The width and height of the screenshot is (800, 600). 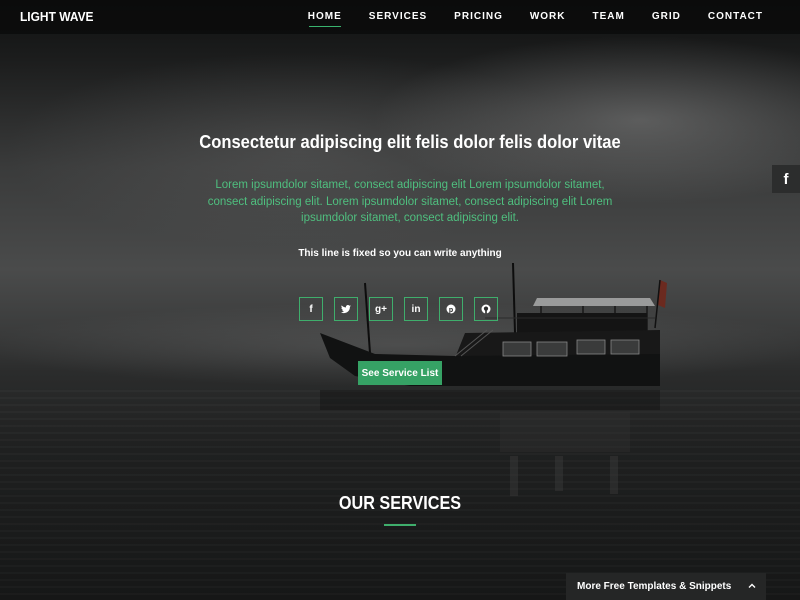 What do you see at coordinates (400, 373) in the screenshot?
I see `see-service-list-button: See Service List` at bounding box center [400, 373].